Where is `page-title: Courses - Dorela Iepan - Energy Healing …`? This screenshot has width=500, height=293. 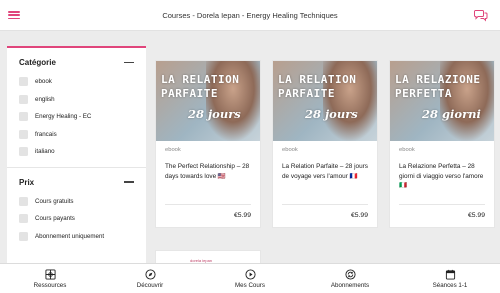 page-title: Courses - Dorela Iepan - Energy Healing … is located at coordinates (250, 15).